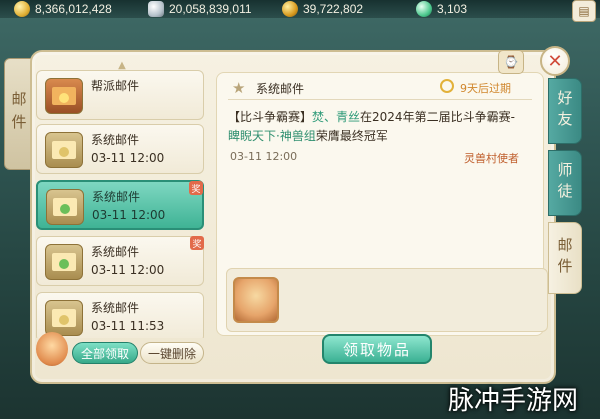 The image size is (600, 419). I want to click on currency-coin: 39,722,802, so click(322, 9).